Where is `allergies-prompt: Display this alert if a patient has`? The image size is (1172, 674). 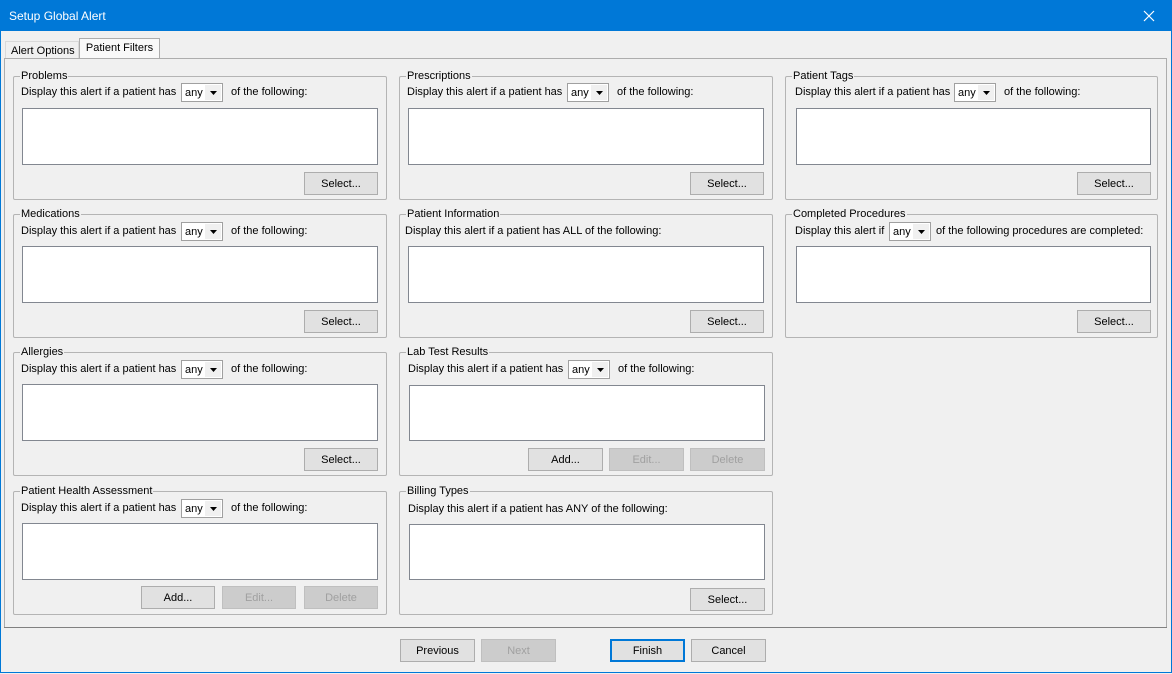
allergies-prompt: Display this alert if a patient has is located at coordinates (99, 369).